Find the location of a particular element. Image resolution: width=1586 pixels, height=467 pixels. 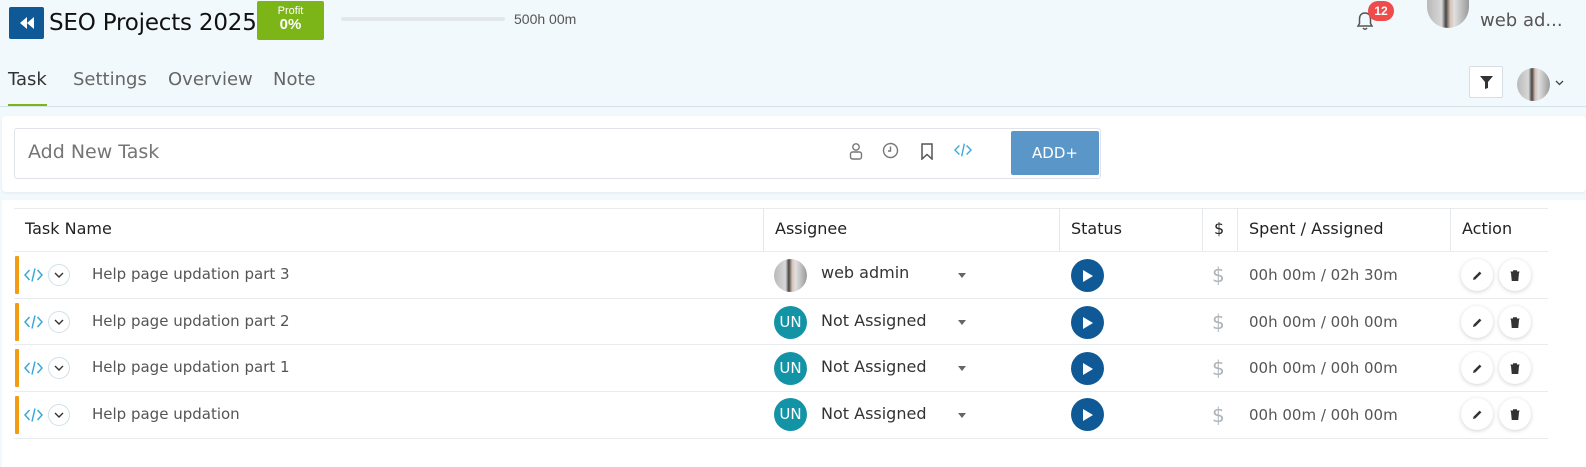

col-header-action: Action is located at coordinates (1487, 228).